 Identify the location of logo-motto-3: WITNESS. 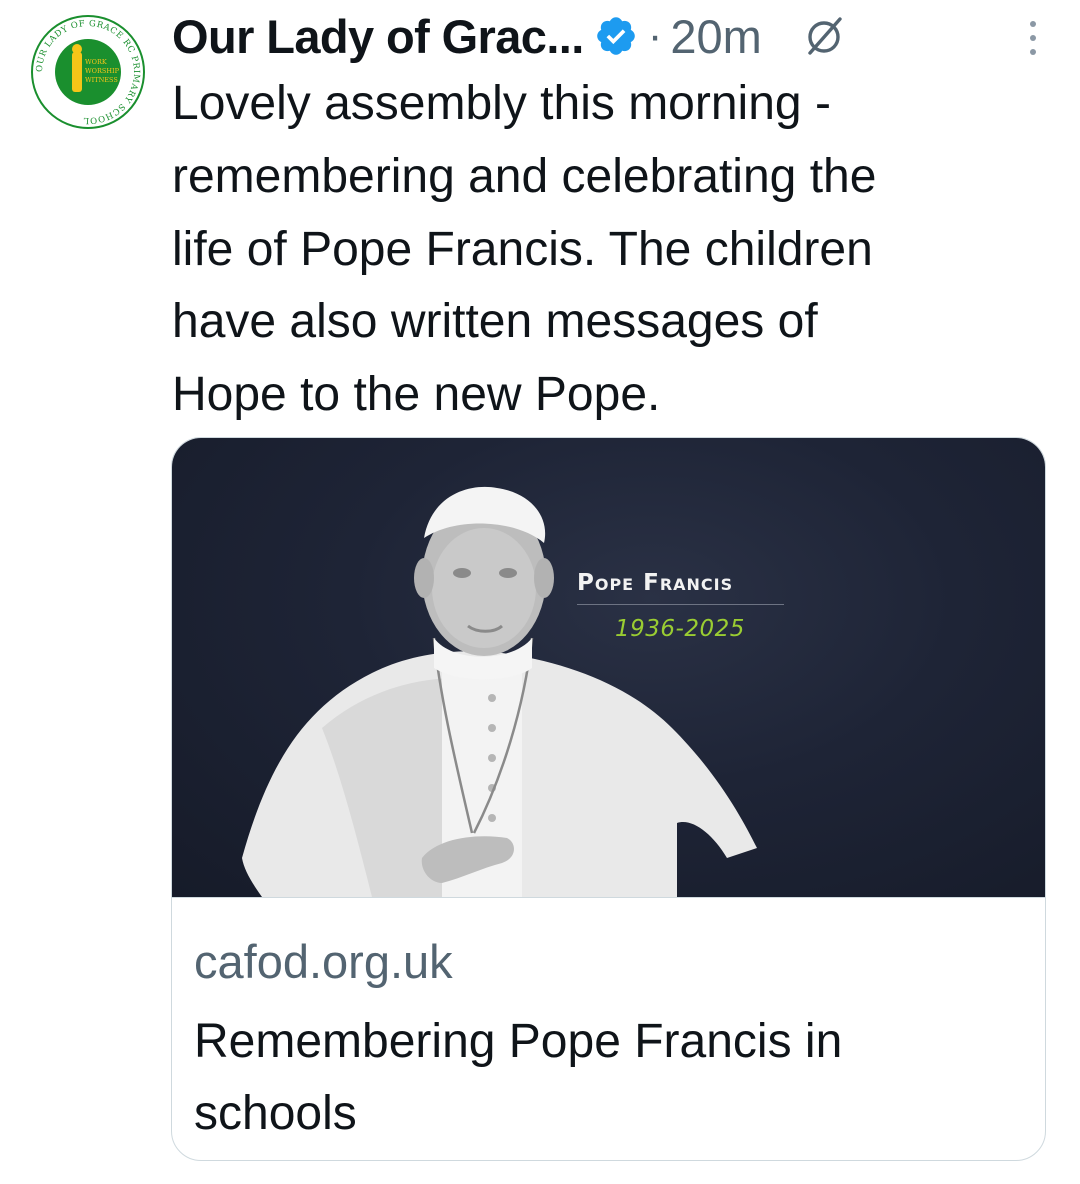
(101, 80).